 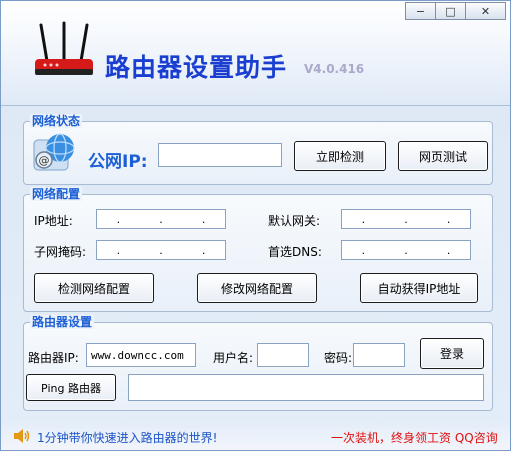 I want to click on globe-network-icon: @, so click(x=54, y=152).